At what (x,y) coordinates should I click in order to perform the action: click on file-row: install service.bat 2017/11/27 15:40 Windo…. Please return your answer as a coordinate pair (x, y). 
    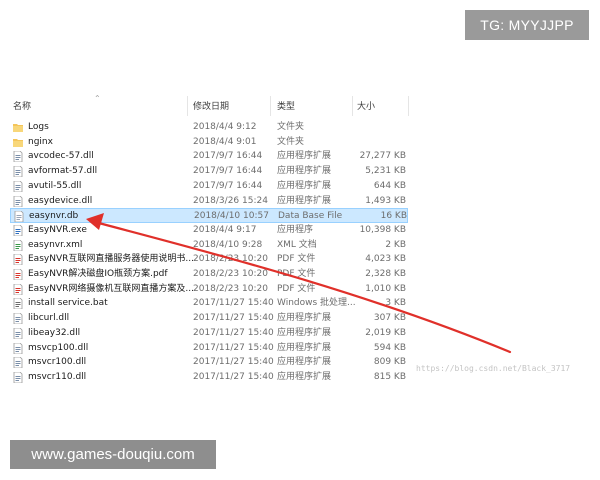
    Looking at the image, I should click on (209, 303).